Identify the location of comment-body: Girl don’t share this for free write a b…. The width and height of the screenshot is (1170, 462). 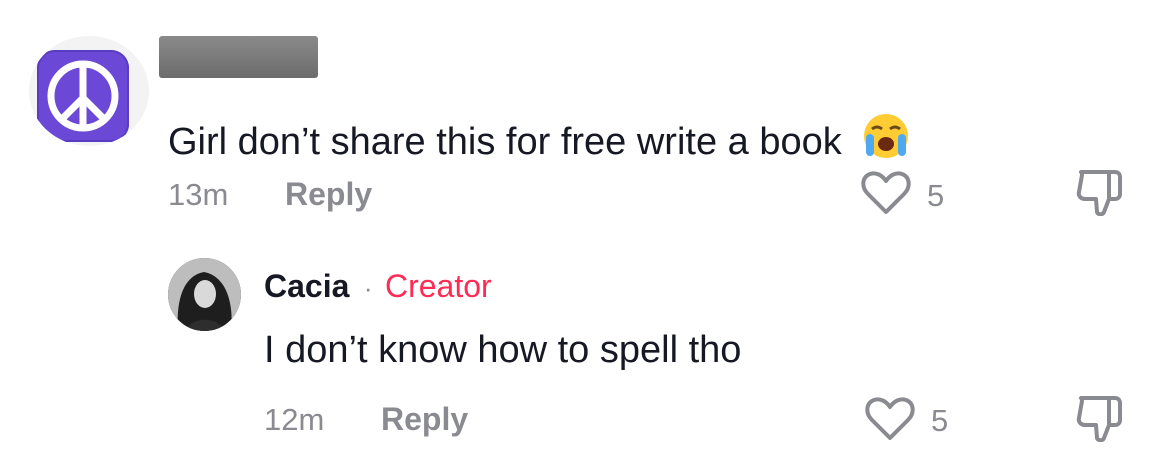
(505, 142).